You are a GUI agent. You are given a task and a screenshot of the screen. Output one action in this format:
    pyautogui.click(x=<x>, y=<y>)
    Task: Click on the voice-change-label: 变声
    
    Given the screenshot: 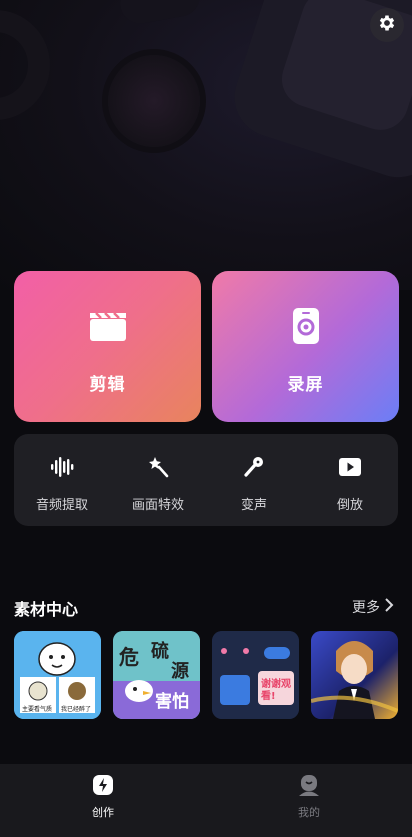 What is the action you would take?
    pyautogui.click(x=253, y=505)
    